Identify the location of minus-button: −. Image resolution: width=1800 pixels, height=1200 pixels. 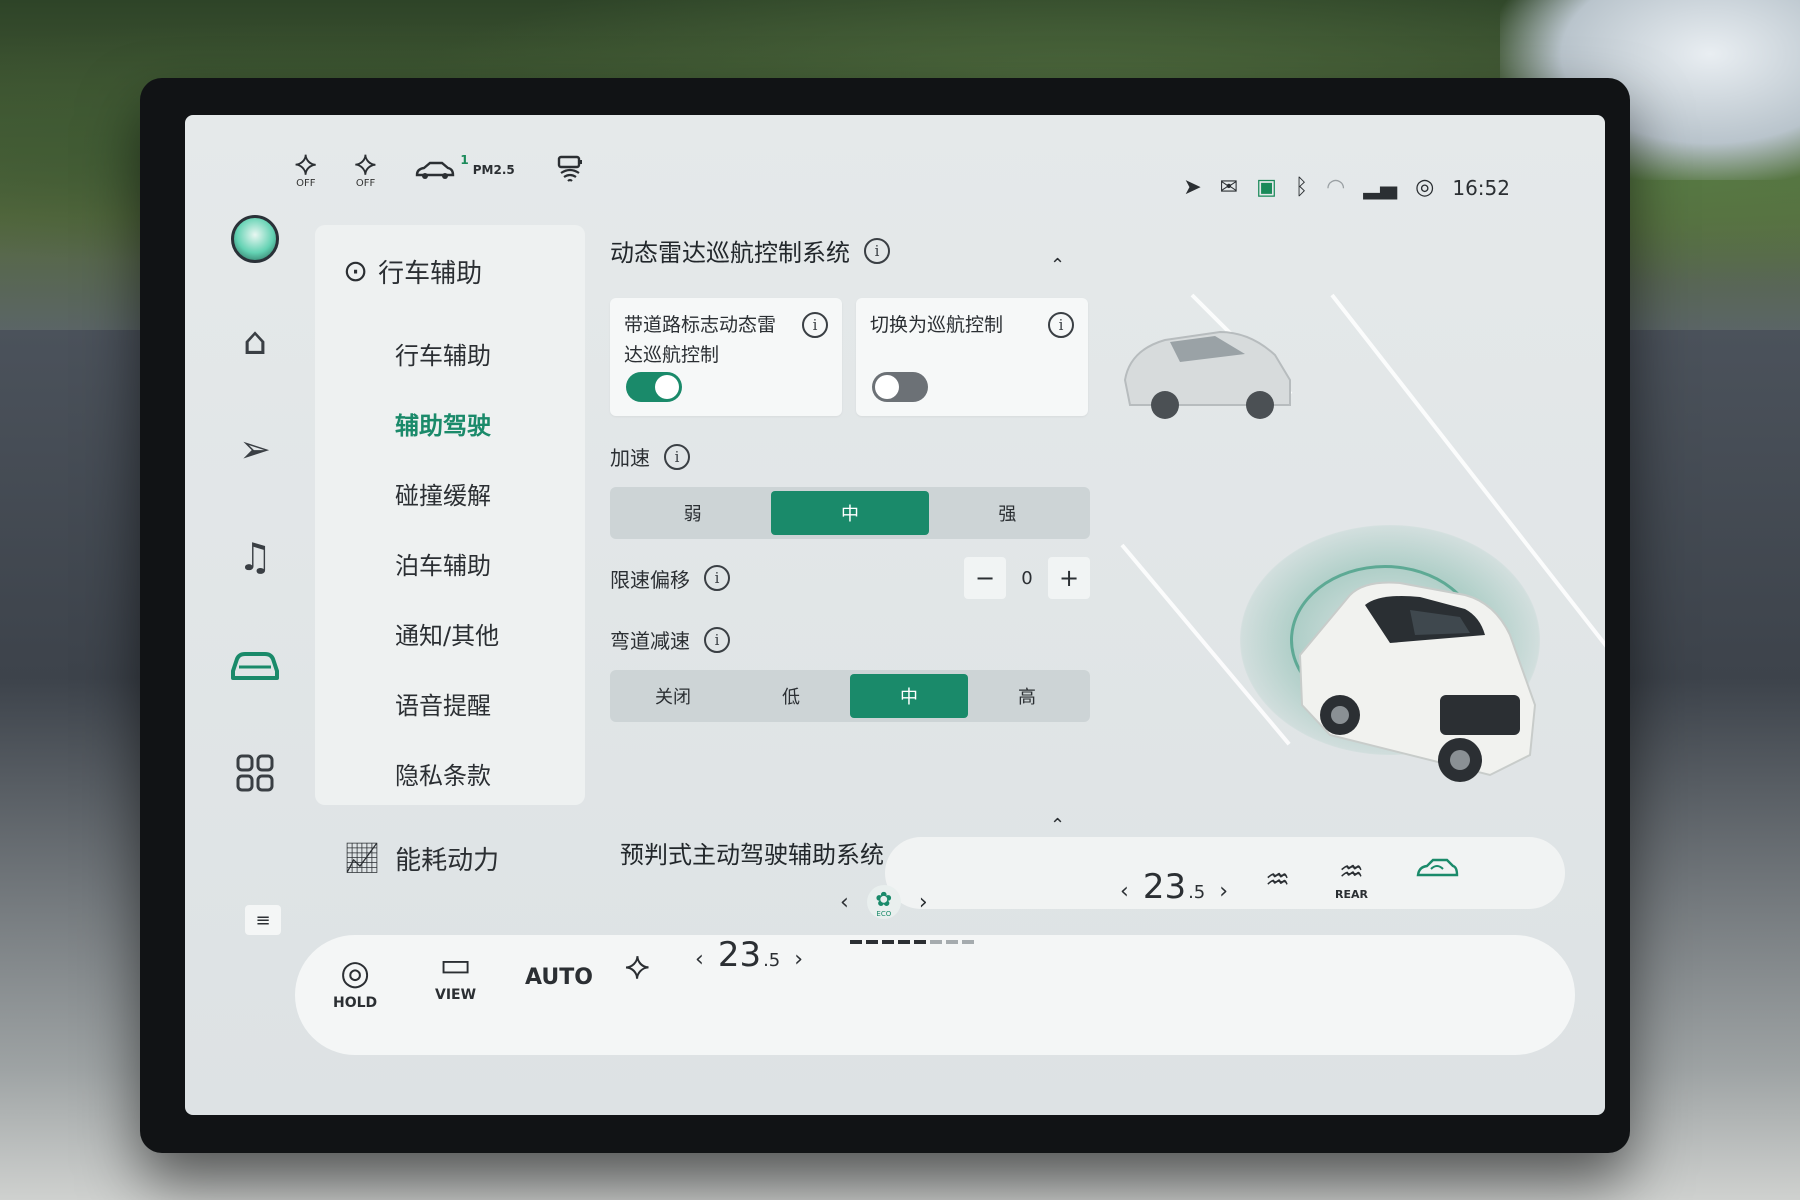
(985, 578).